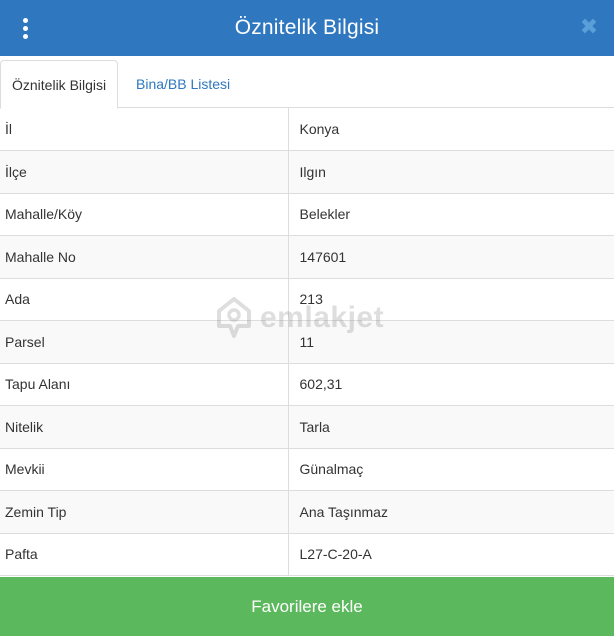 The width and height of the screenshot is (614, 636). I want to click on table-row: İlçe Ilgın, so click(307, 172).